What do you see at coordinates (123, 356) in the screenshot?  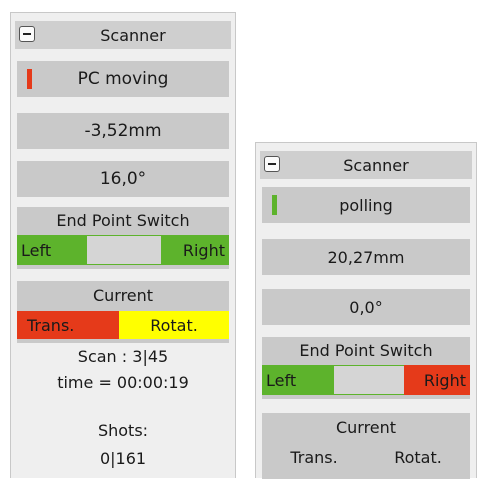 I see `scan-count: Scan : 3|45` at bounding box center [123, 356].